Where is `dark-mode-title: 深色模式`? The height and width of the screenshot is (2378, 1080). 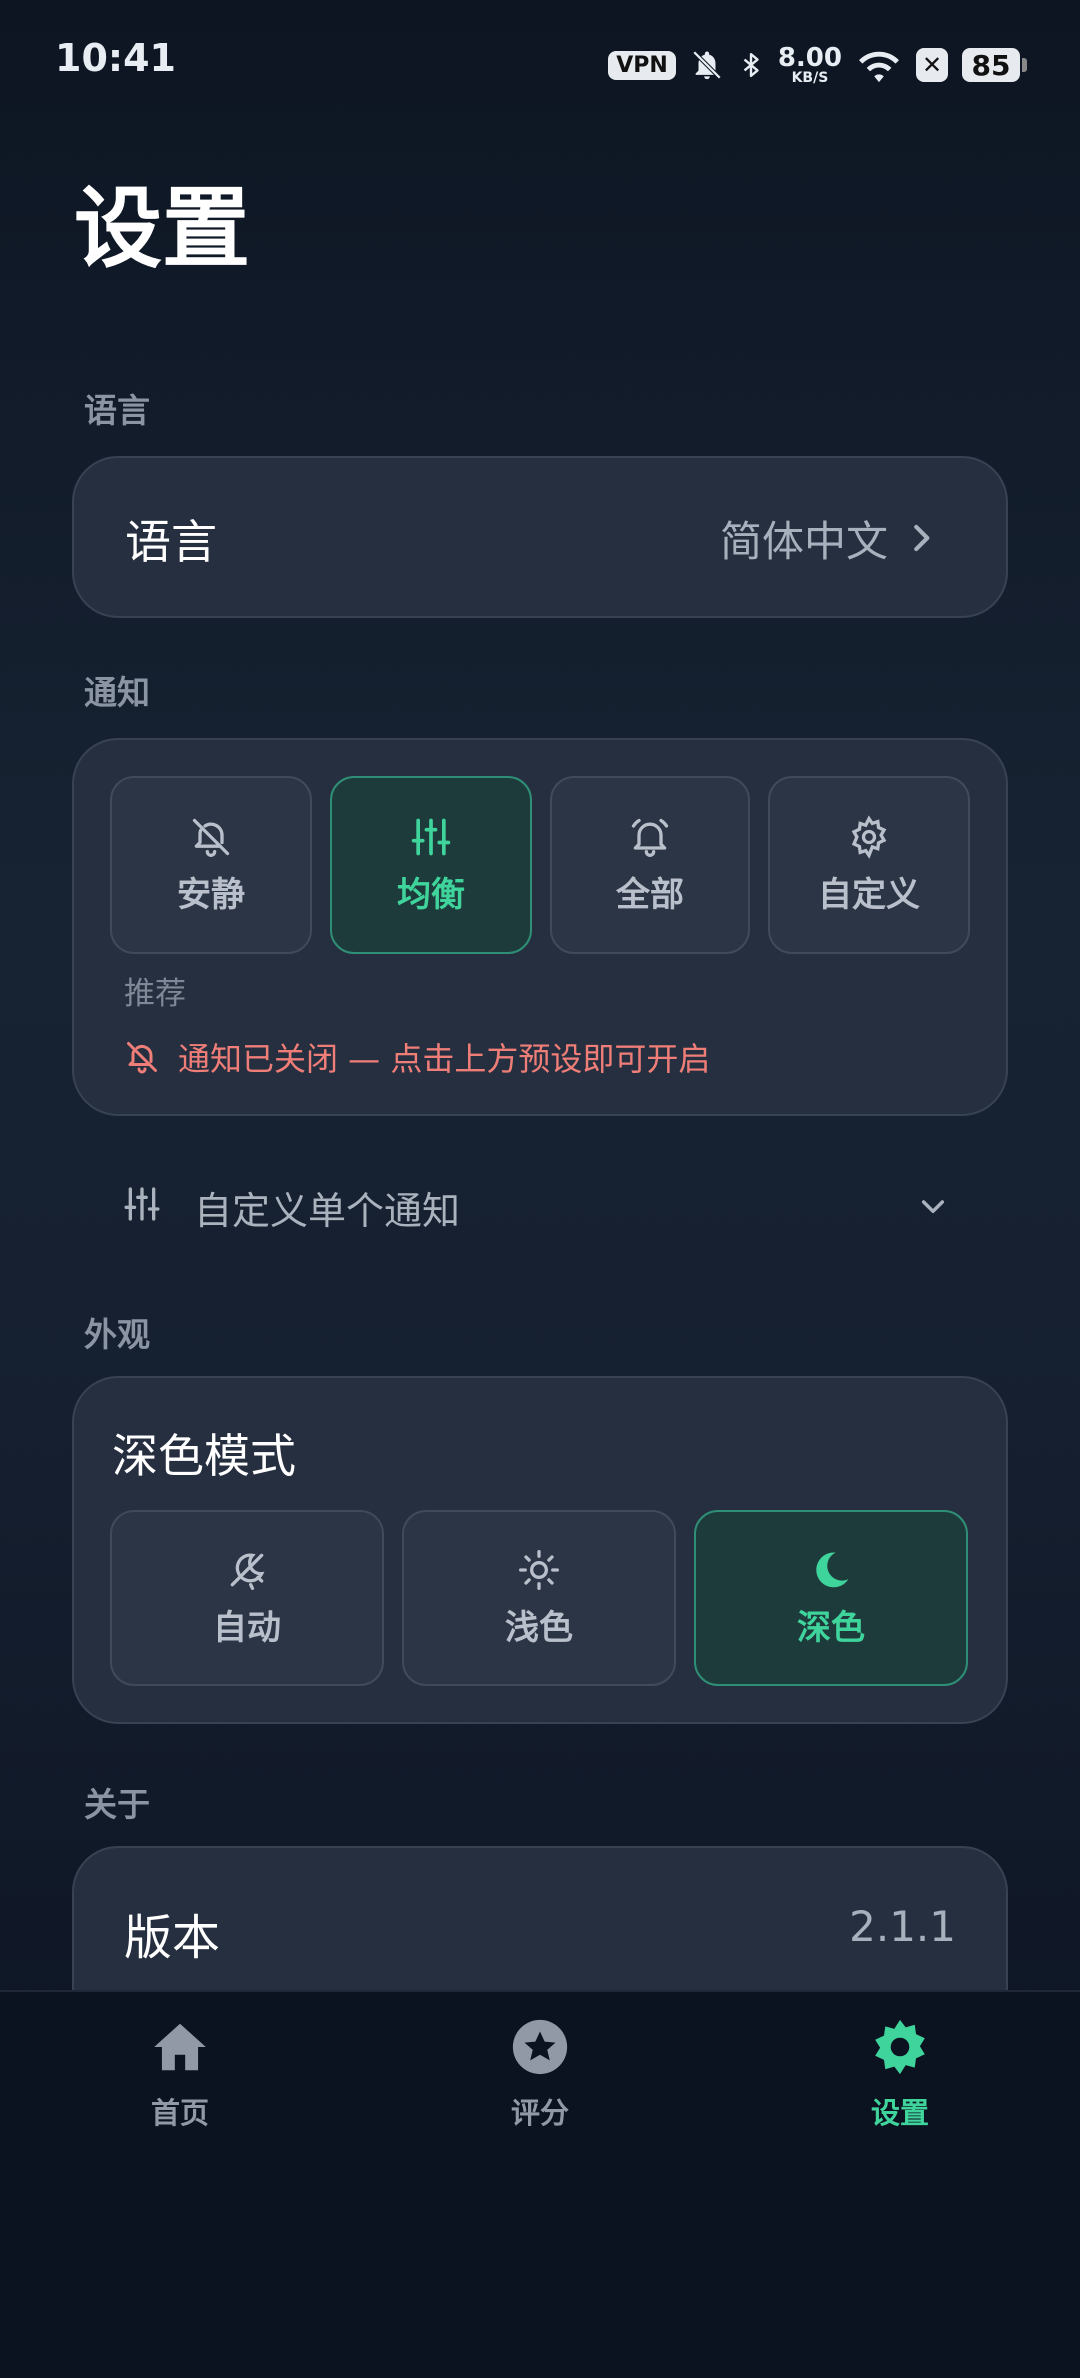 dark-mode-title: 深色模式 is located at coordinates (204, 1456).